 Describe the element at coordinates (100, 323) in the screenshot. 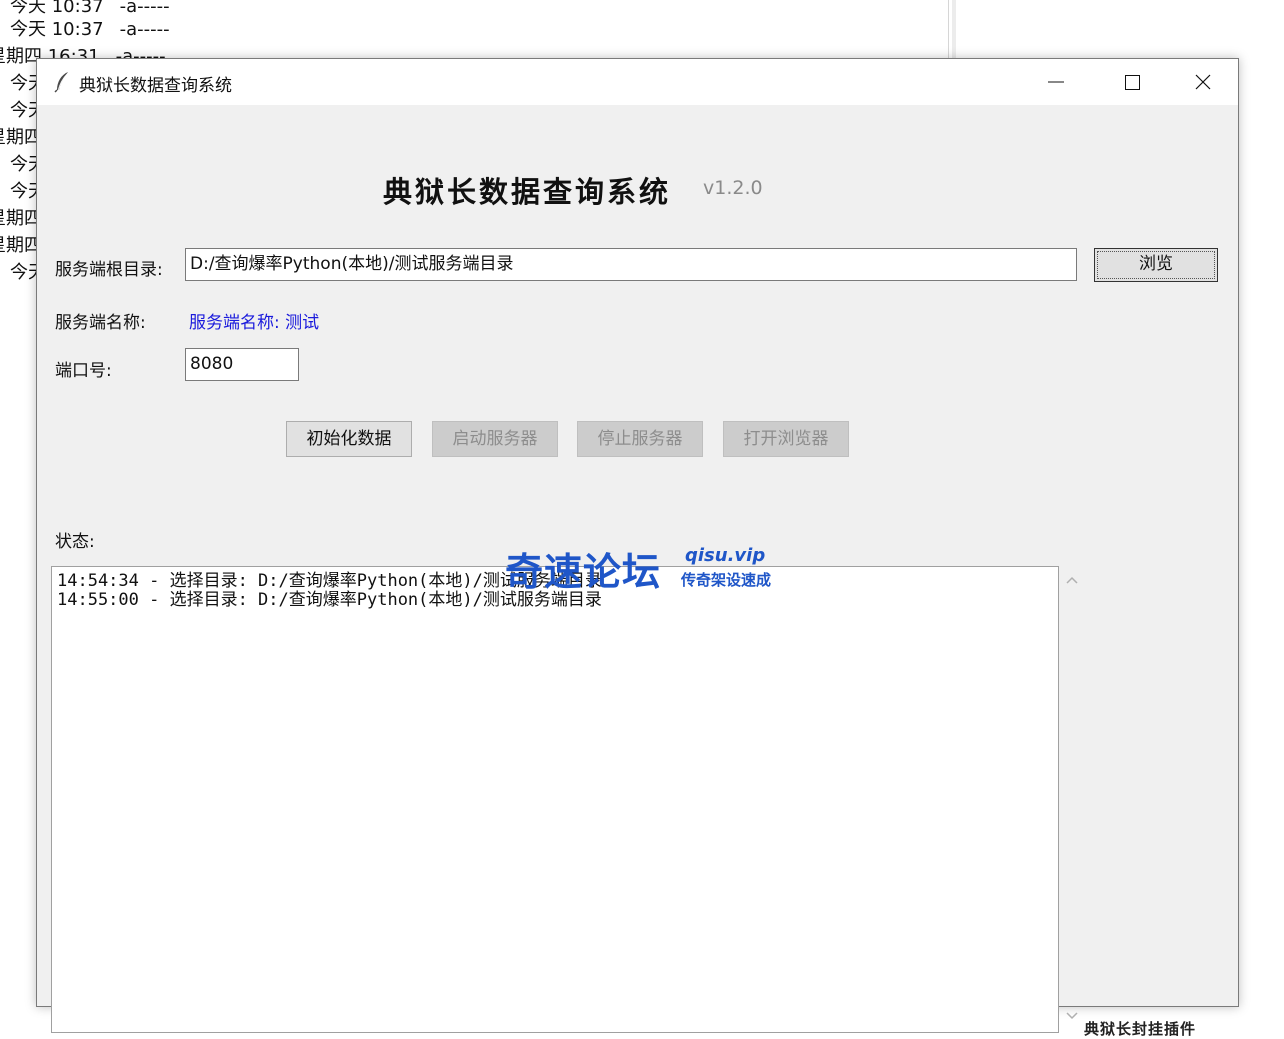

I see `server-name-label: 服务端名称:` at that location.